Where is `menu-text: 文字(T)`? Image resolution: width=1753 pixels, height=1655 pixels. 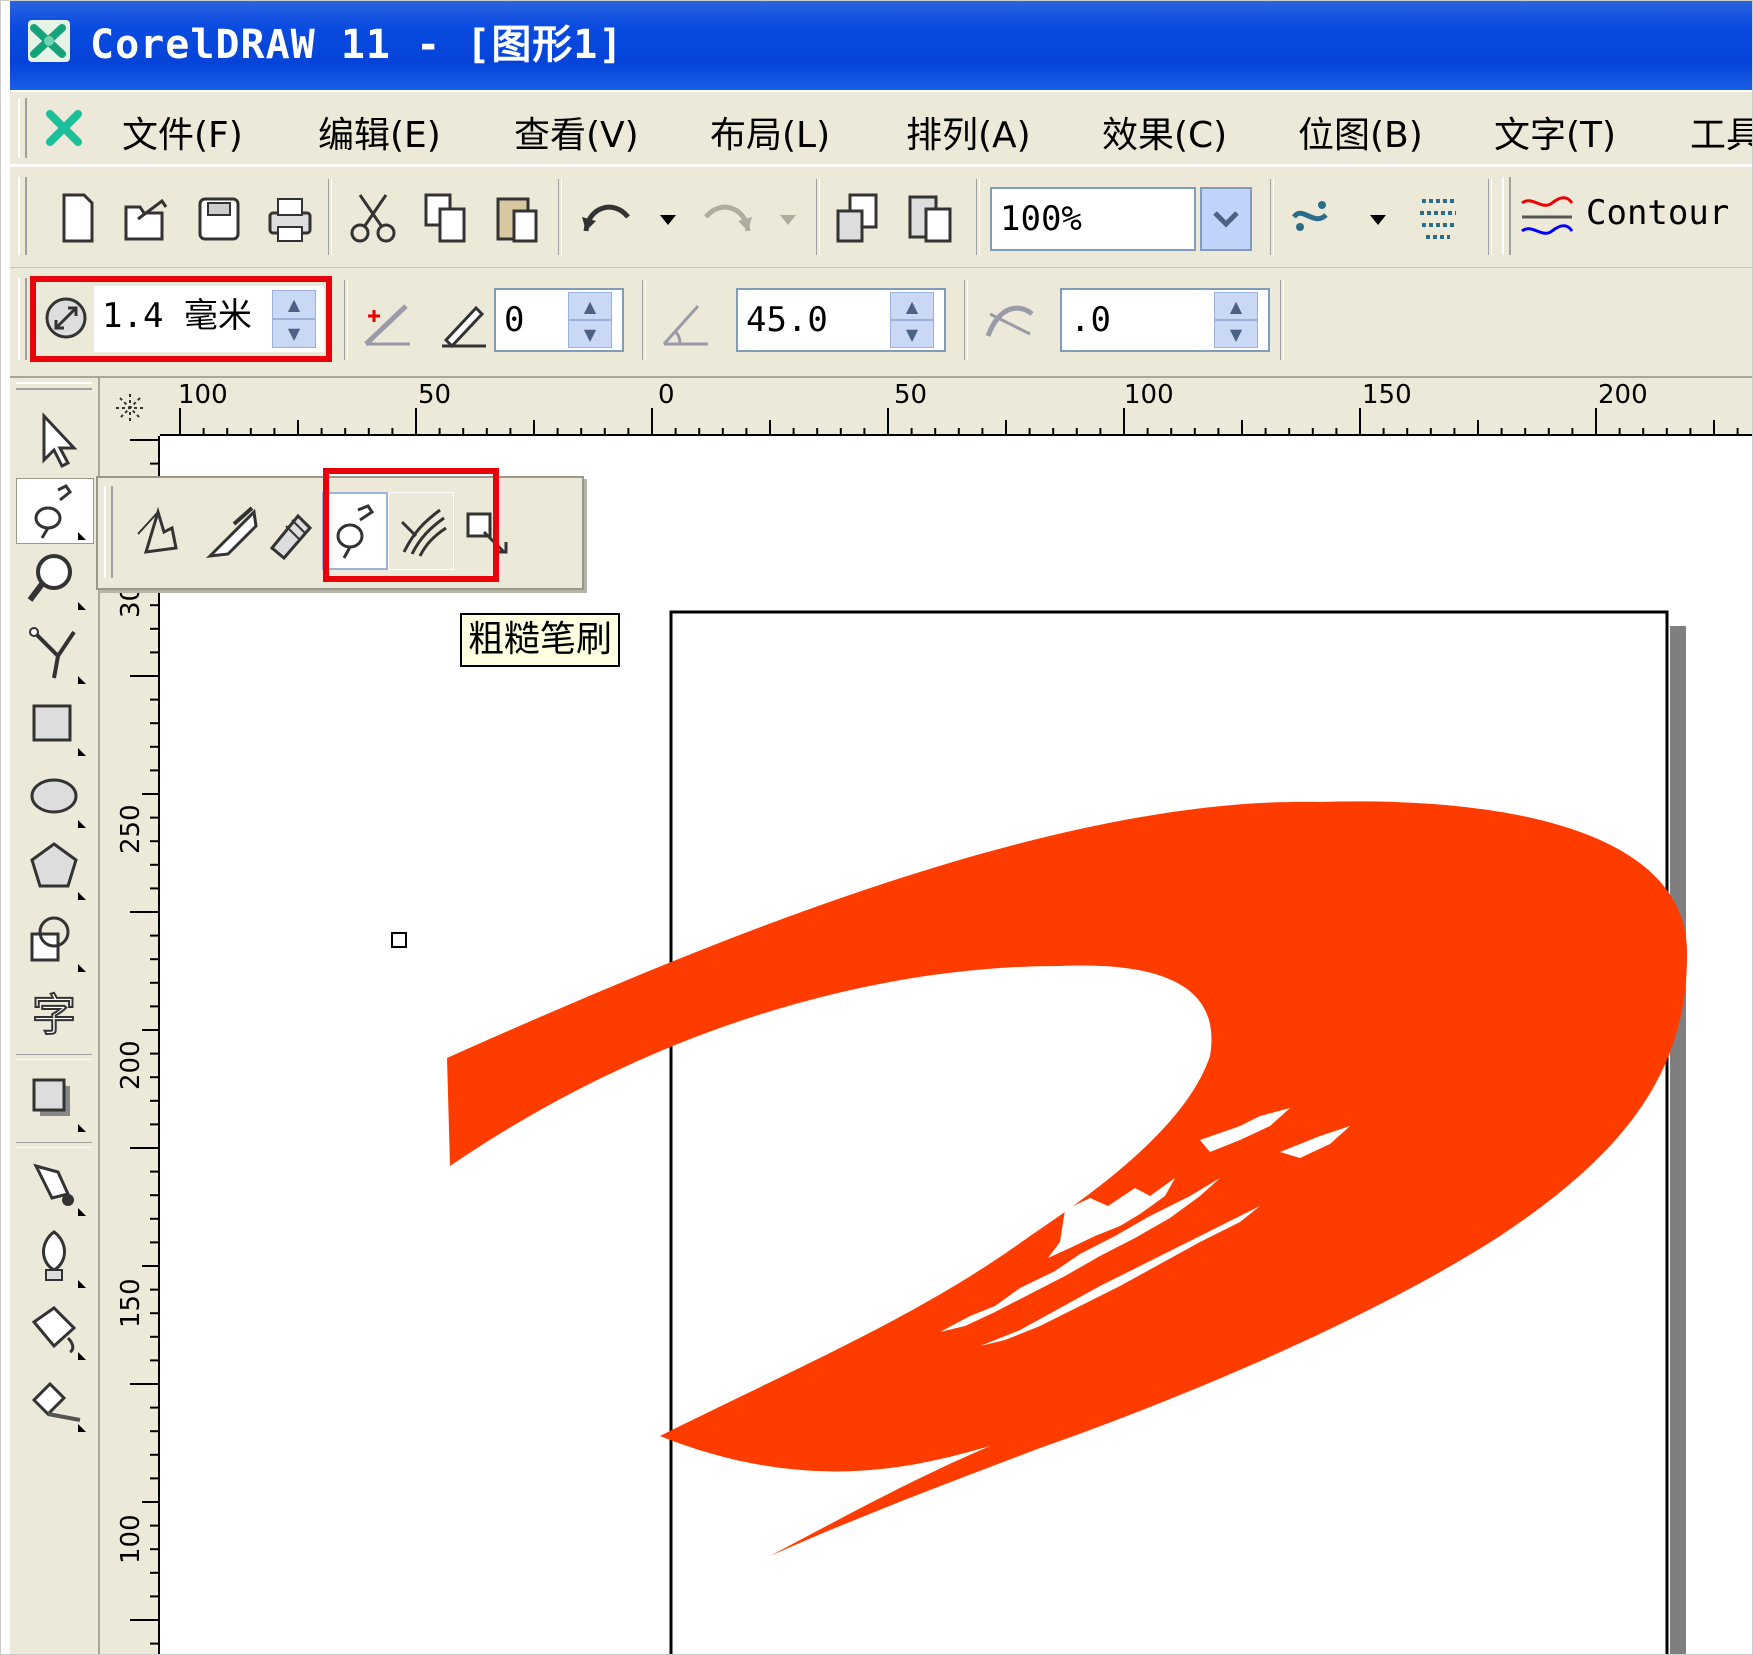
menu-text: 文字(T) is located at coordinates (1555, 132).